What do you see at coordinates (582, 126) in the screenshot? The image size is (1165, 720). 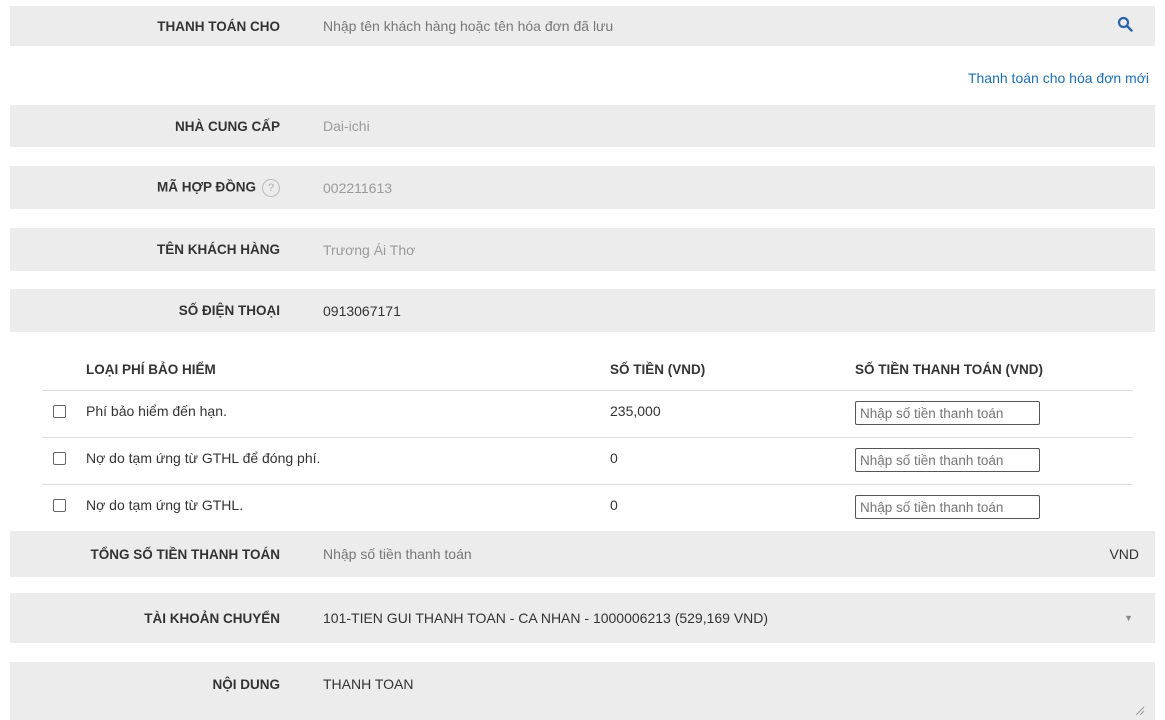 I see `provider-row: NHÀ CUNG CẤP Dai-ichi` at bounding box center [582, 126].